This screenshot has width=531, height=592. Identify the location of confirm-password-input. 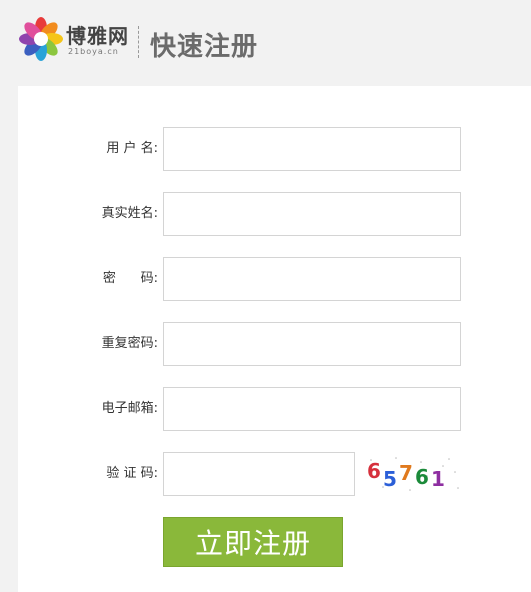
(312, 344).